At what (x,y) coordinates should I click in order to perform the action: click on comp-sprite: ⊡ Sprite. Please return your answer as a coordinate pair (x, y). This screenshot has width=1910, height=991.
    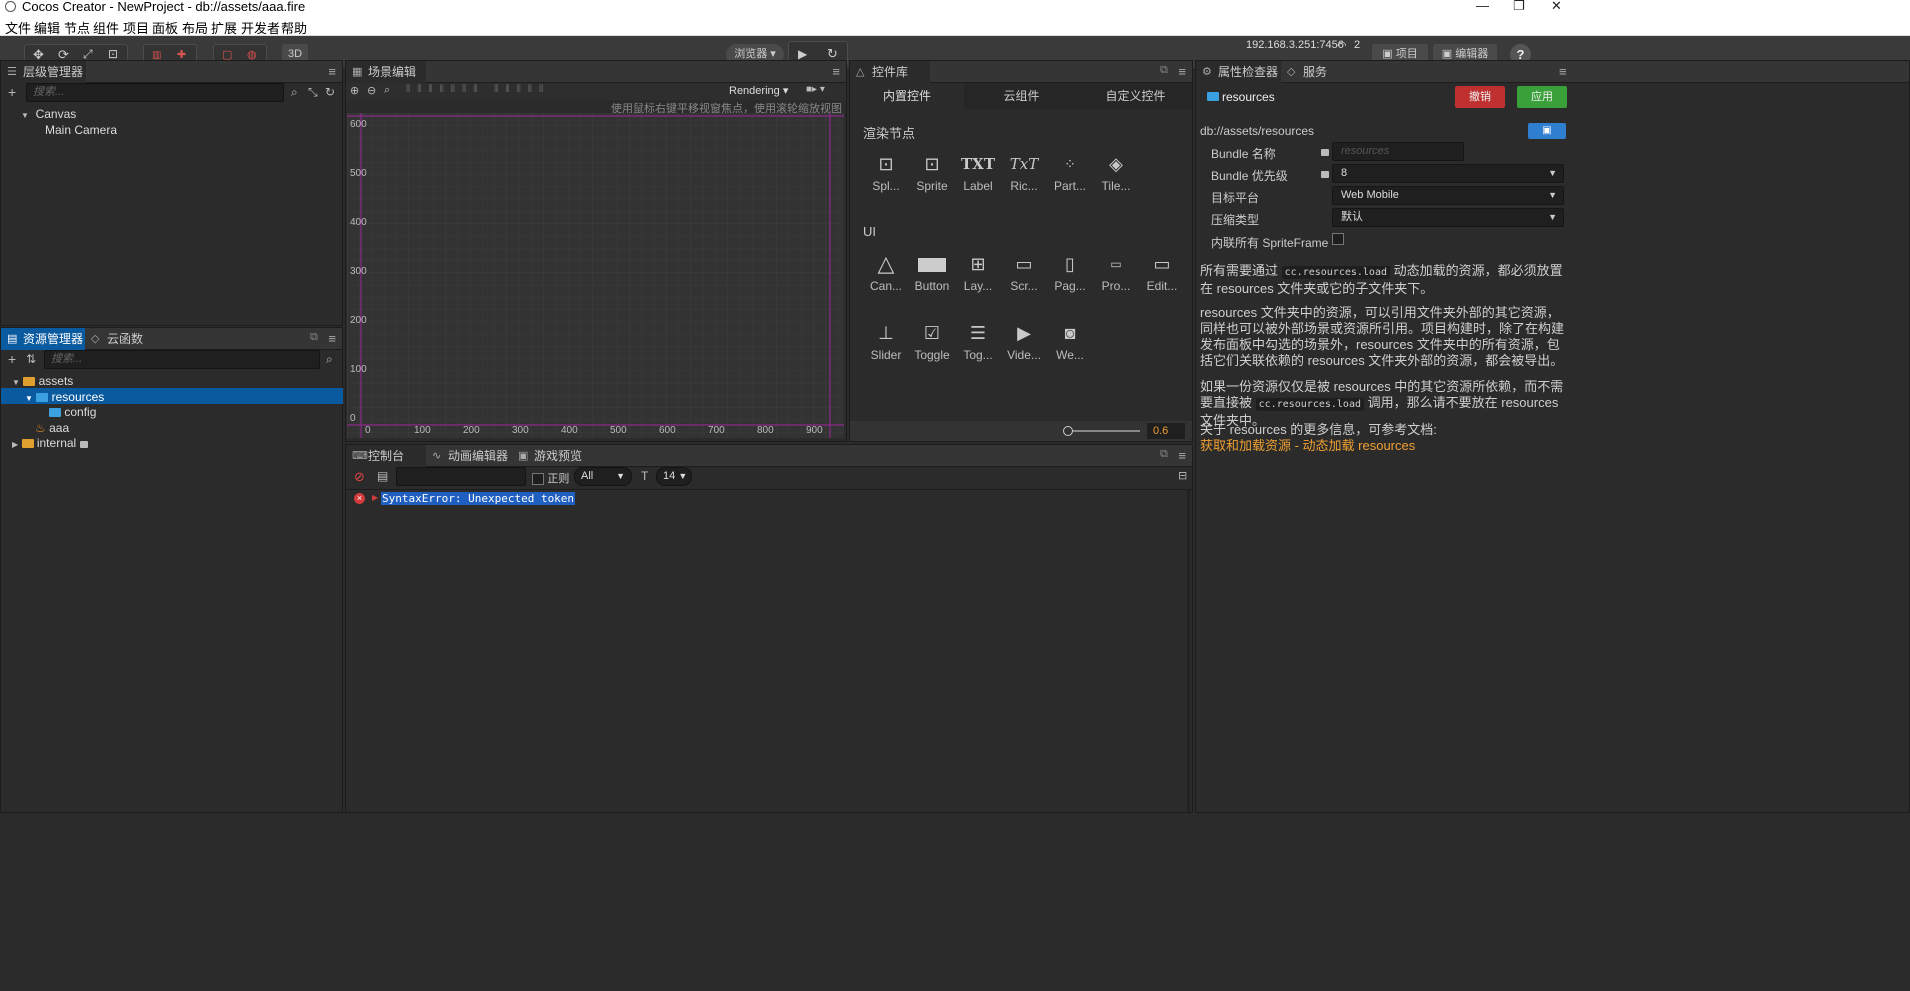
    Looking at the image, I should click on (932, 171).